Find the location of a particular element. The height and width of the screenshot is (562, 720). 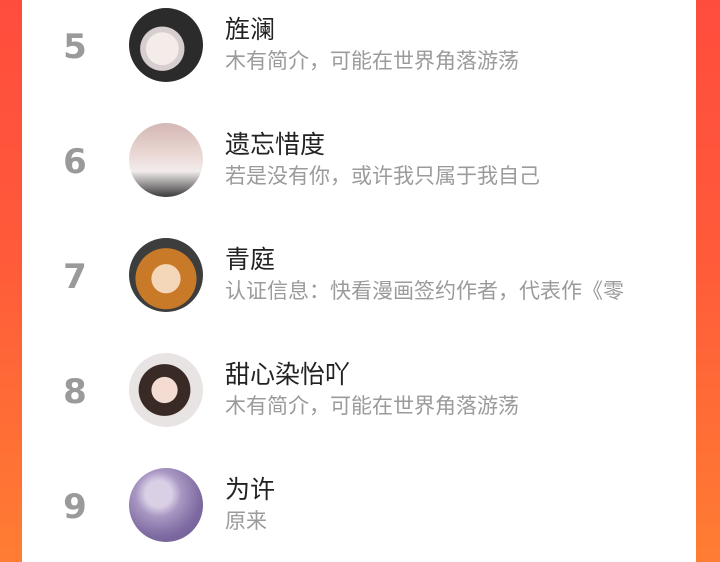

user-name: 青庭 is located at coordinates (250, 258).